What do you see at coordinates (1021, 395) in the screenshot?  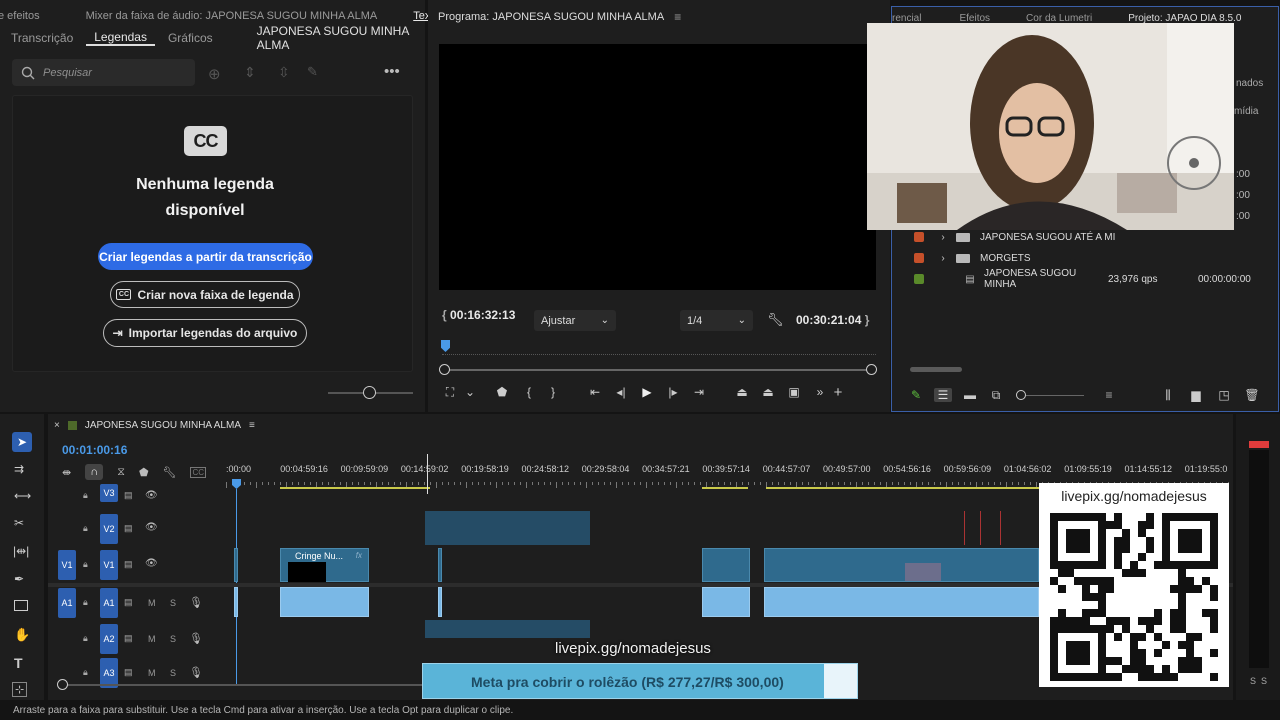 I see `zoom-circle-icon` at bounding box center [1021, 395].